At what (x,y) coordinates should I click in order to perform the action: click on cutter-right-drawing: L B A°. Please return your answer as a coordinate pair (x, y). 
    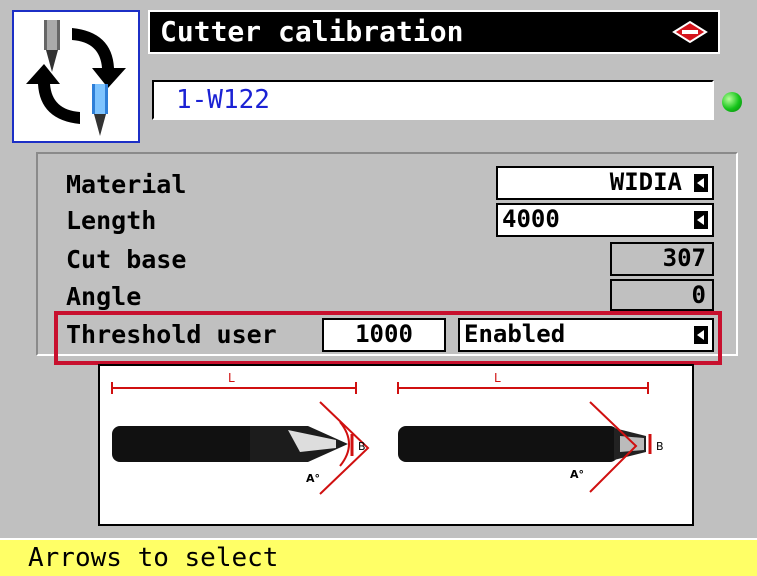
    Looking at the image, I should click on (530, 432).